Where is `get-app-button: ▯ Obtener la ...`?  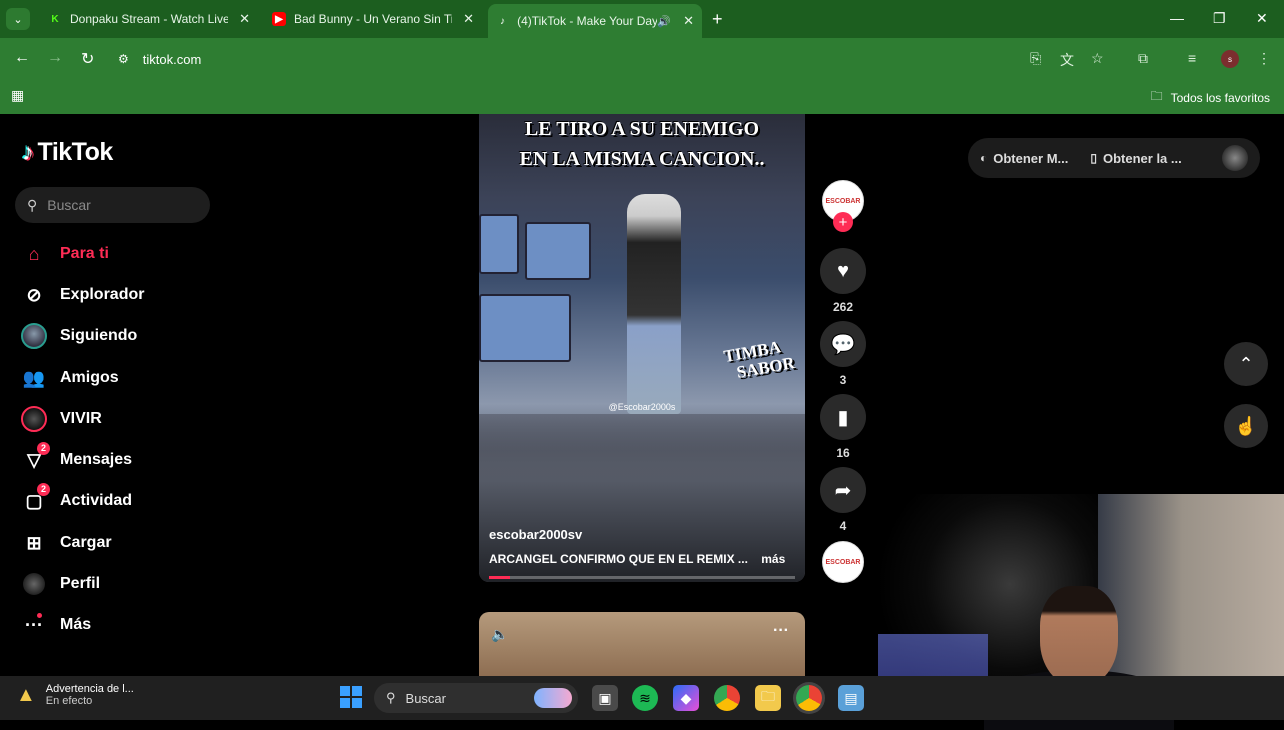 get-app-button: ▯ Obtener la ... is located at coordinates (1135, 158).